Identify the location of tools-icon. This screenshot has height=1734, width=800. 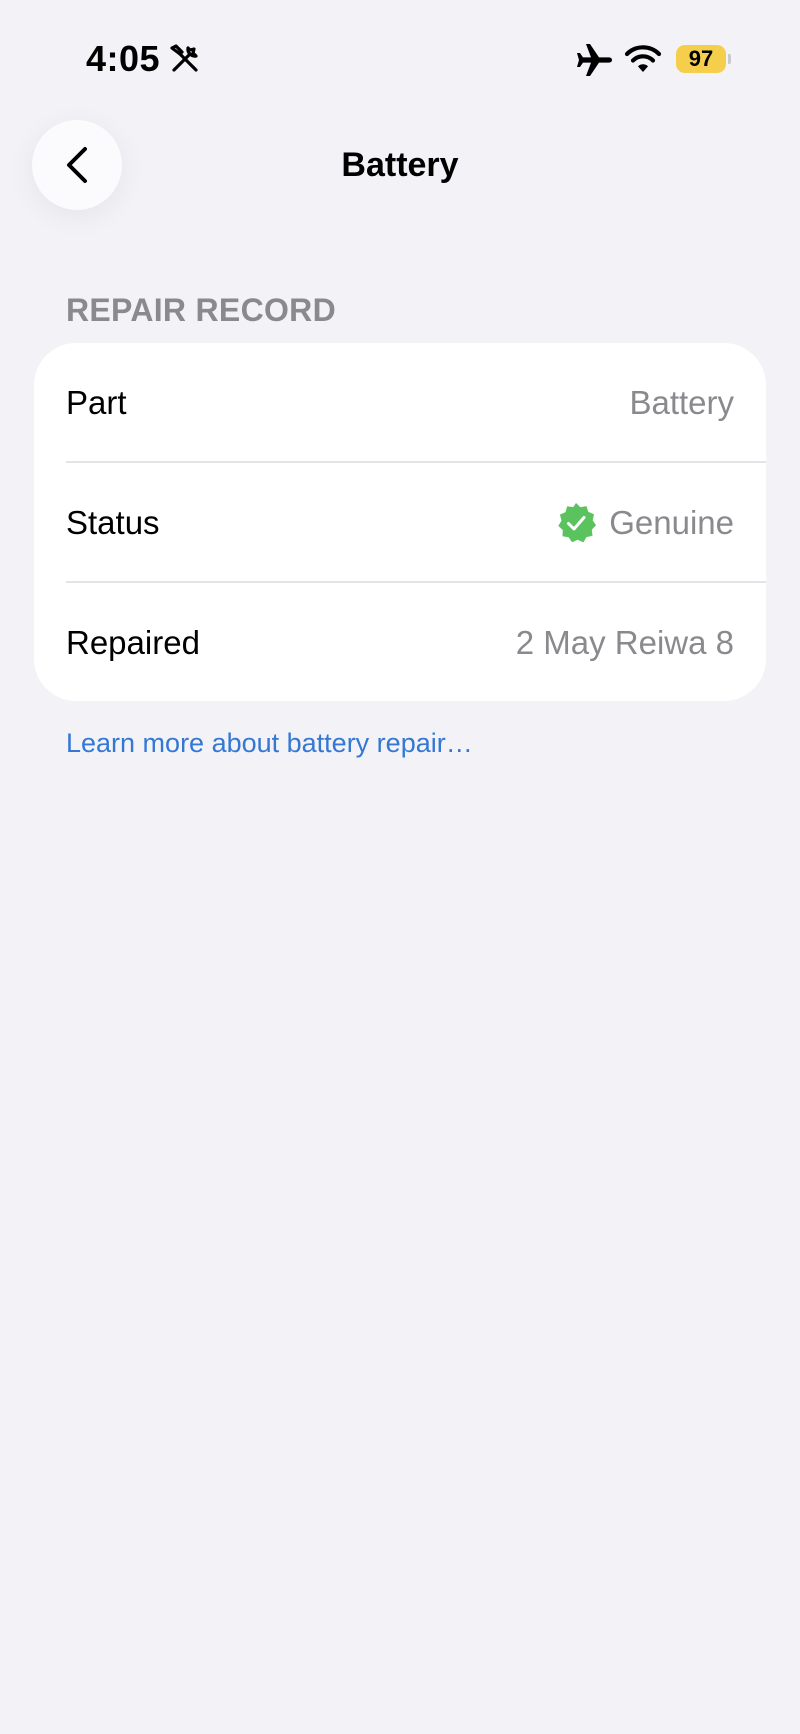
(184, 58).